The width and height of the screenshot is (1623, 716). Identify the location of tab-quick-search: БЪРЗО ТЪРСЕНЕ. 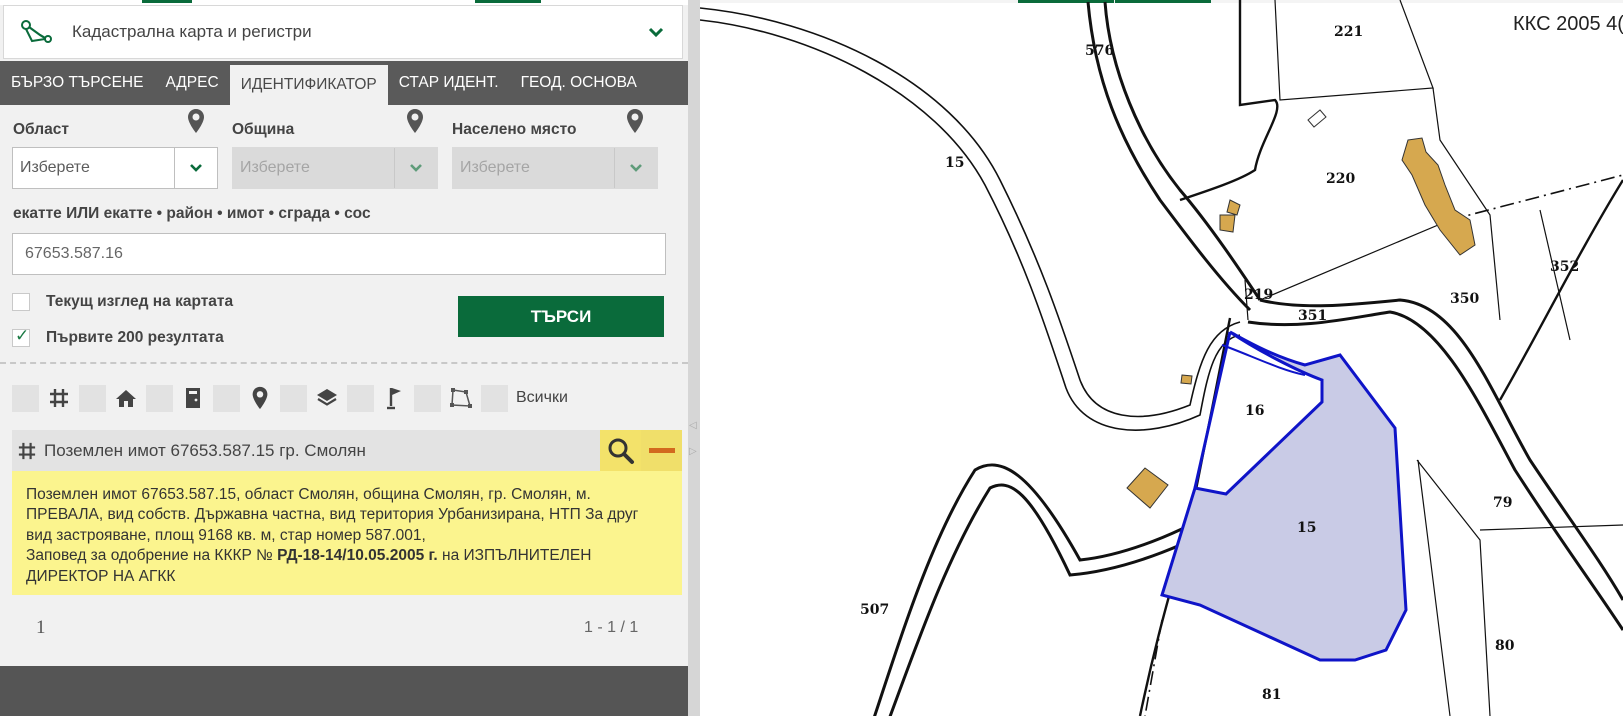
(77, 83).